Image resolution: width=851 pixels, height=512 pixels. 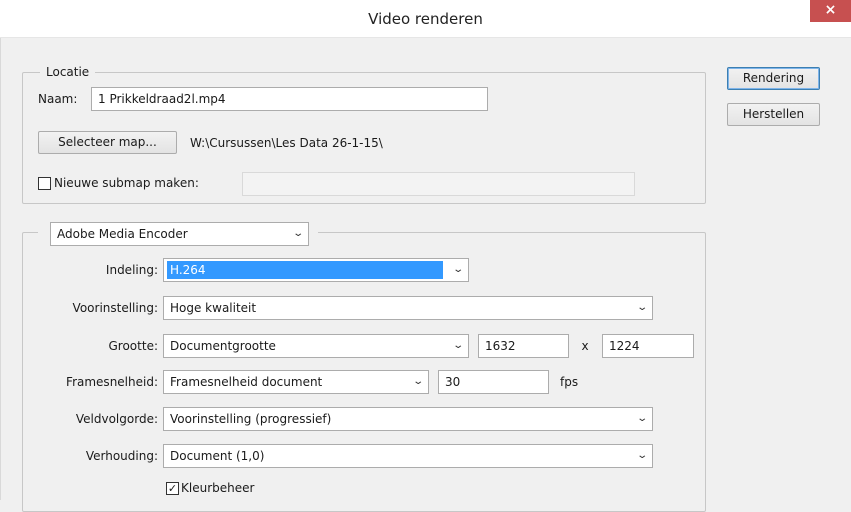 What do you see at coordinates (316, 346) in the screenshot?
I see `size-select: Documentgrootte ⌄` at bounding box center [316, 346].